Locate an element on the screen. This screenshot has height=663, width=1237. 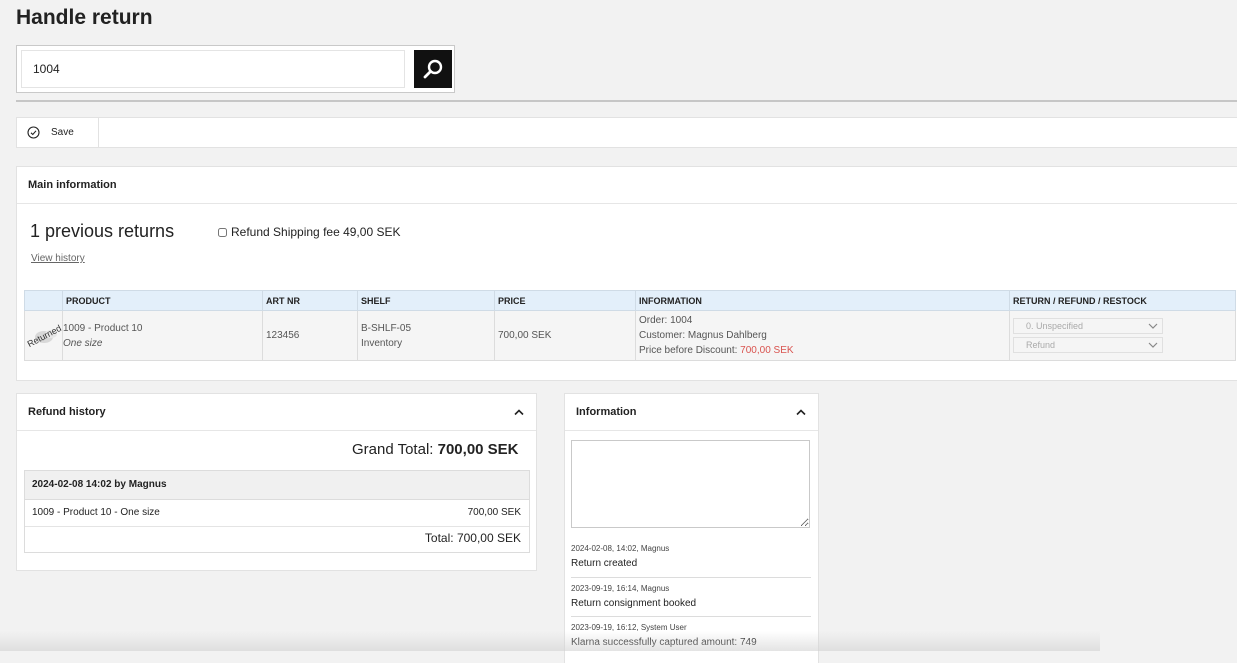
refund-line-amount: 700,00 SEK is located at coordinates (494, 512).